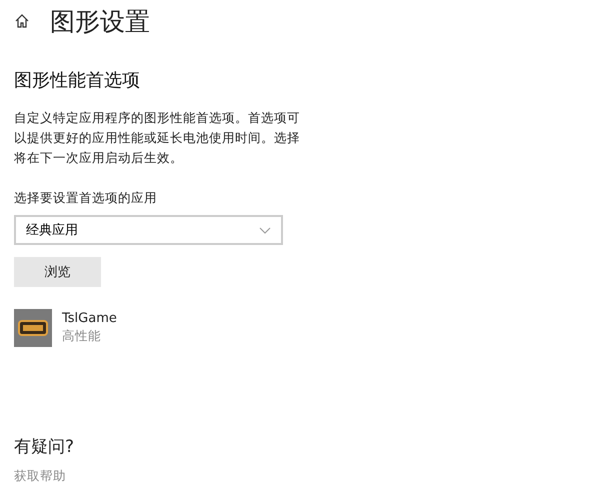  What do you see at coordinates (265, 230) in the screenshot?
I see `chevron-down-icon` at bounding box center [265, 230].